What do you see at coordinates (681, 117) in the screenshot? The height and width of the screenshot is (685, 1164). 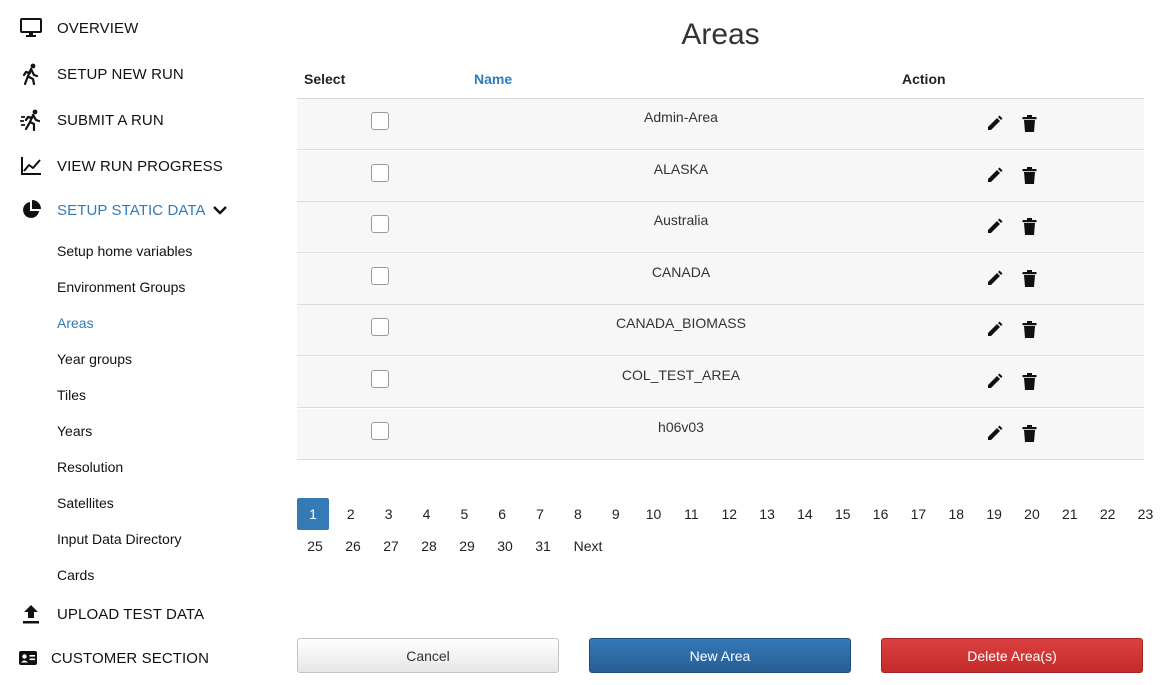 I see `row-area-name: Admin-Area` at bounding box center [681, 117].